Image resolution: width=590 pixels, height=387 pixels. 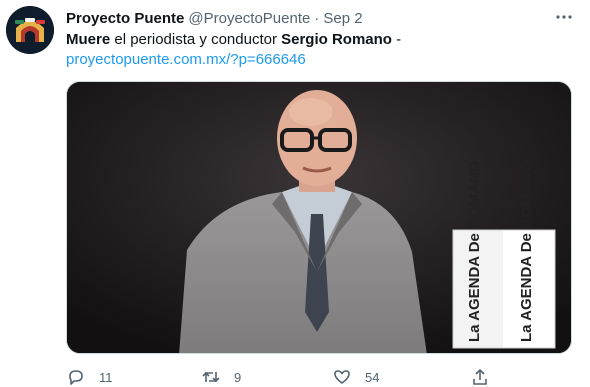 I want to click on more-options-button, so click(x=564, y=17).